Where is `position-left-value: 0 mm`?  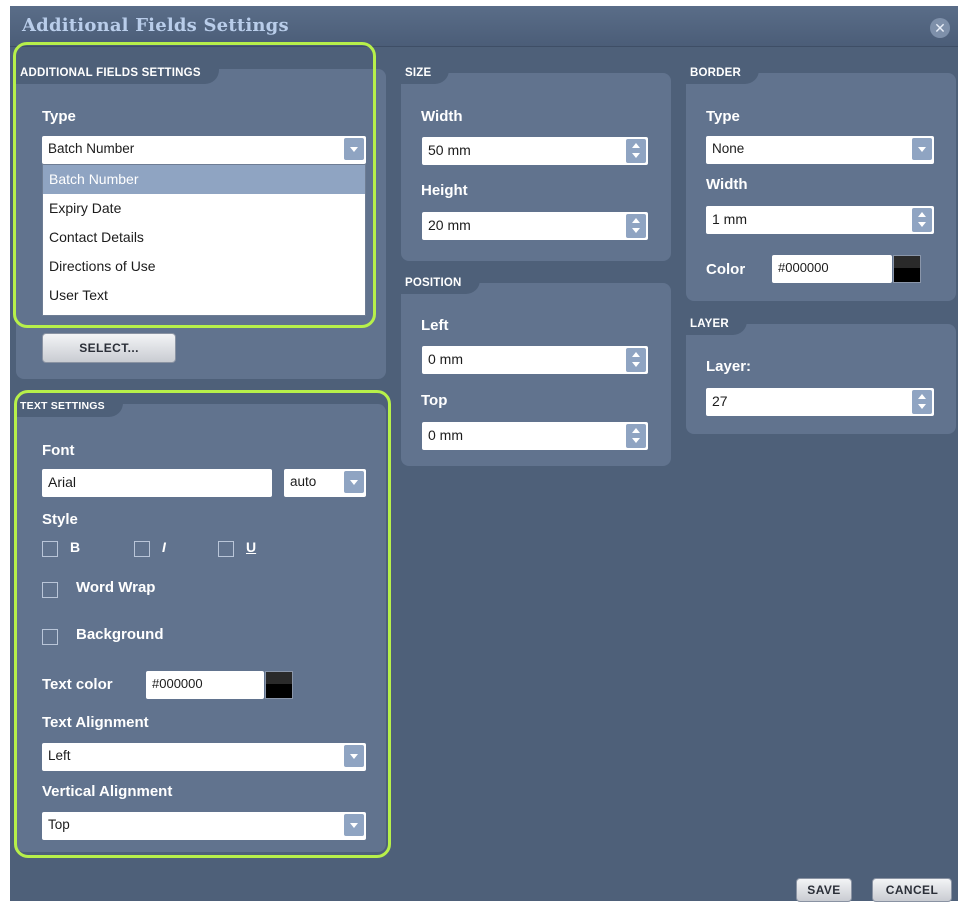 position-left-value: 0 mm is located at coordinates (445, 359).